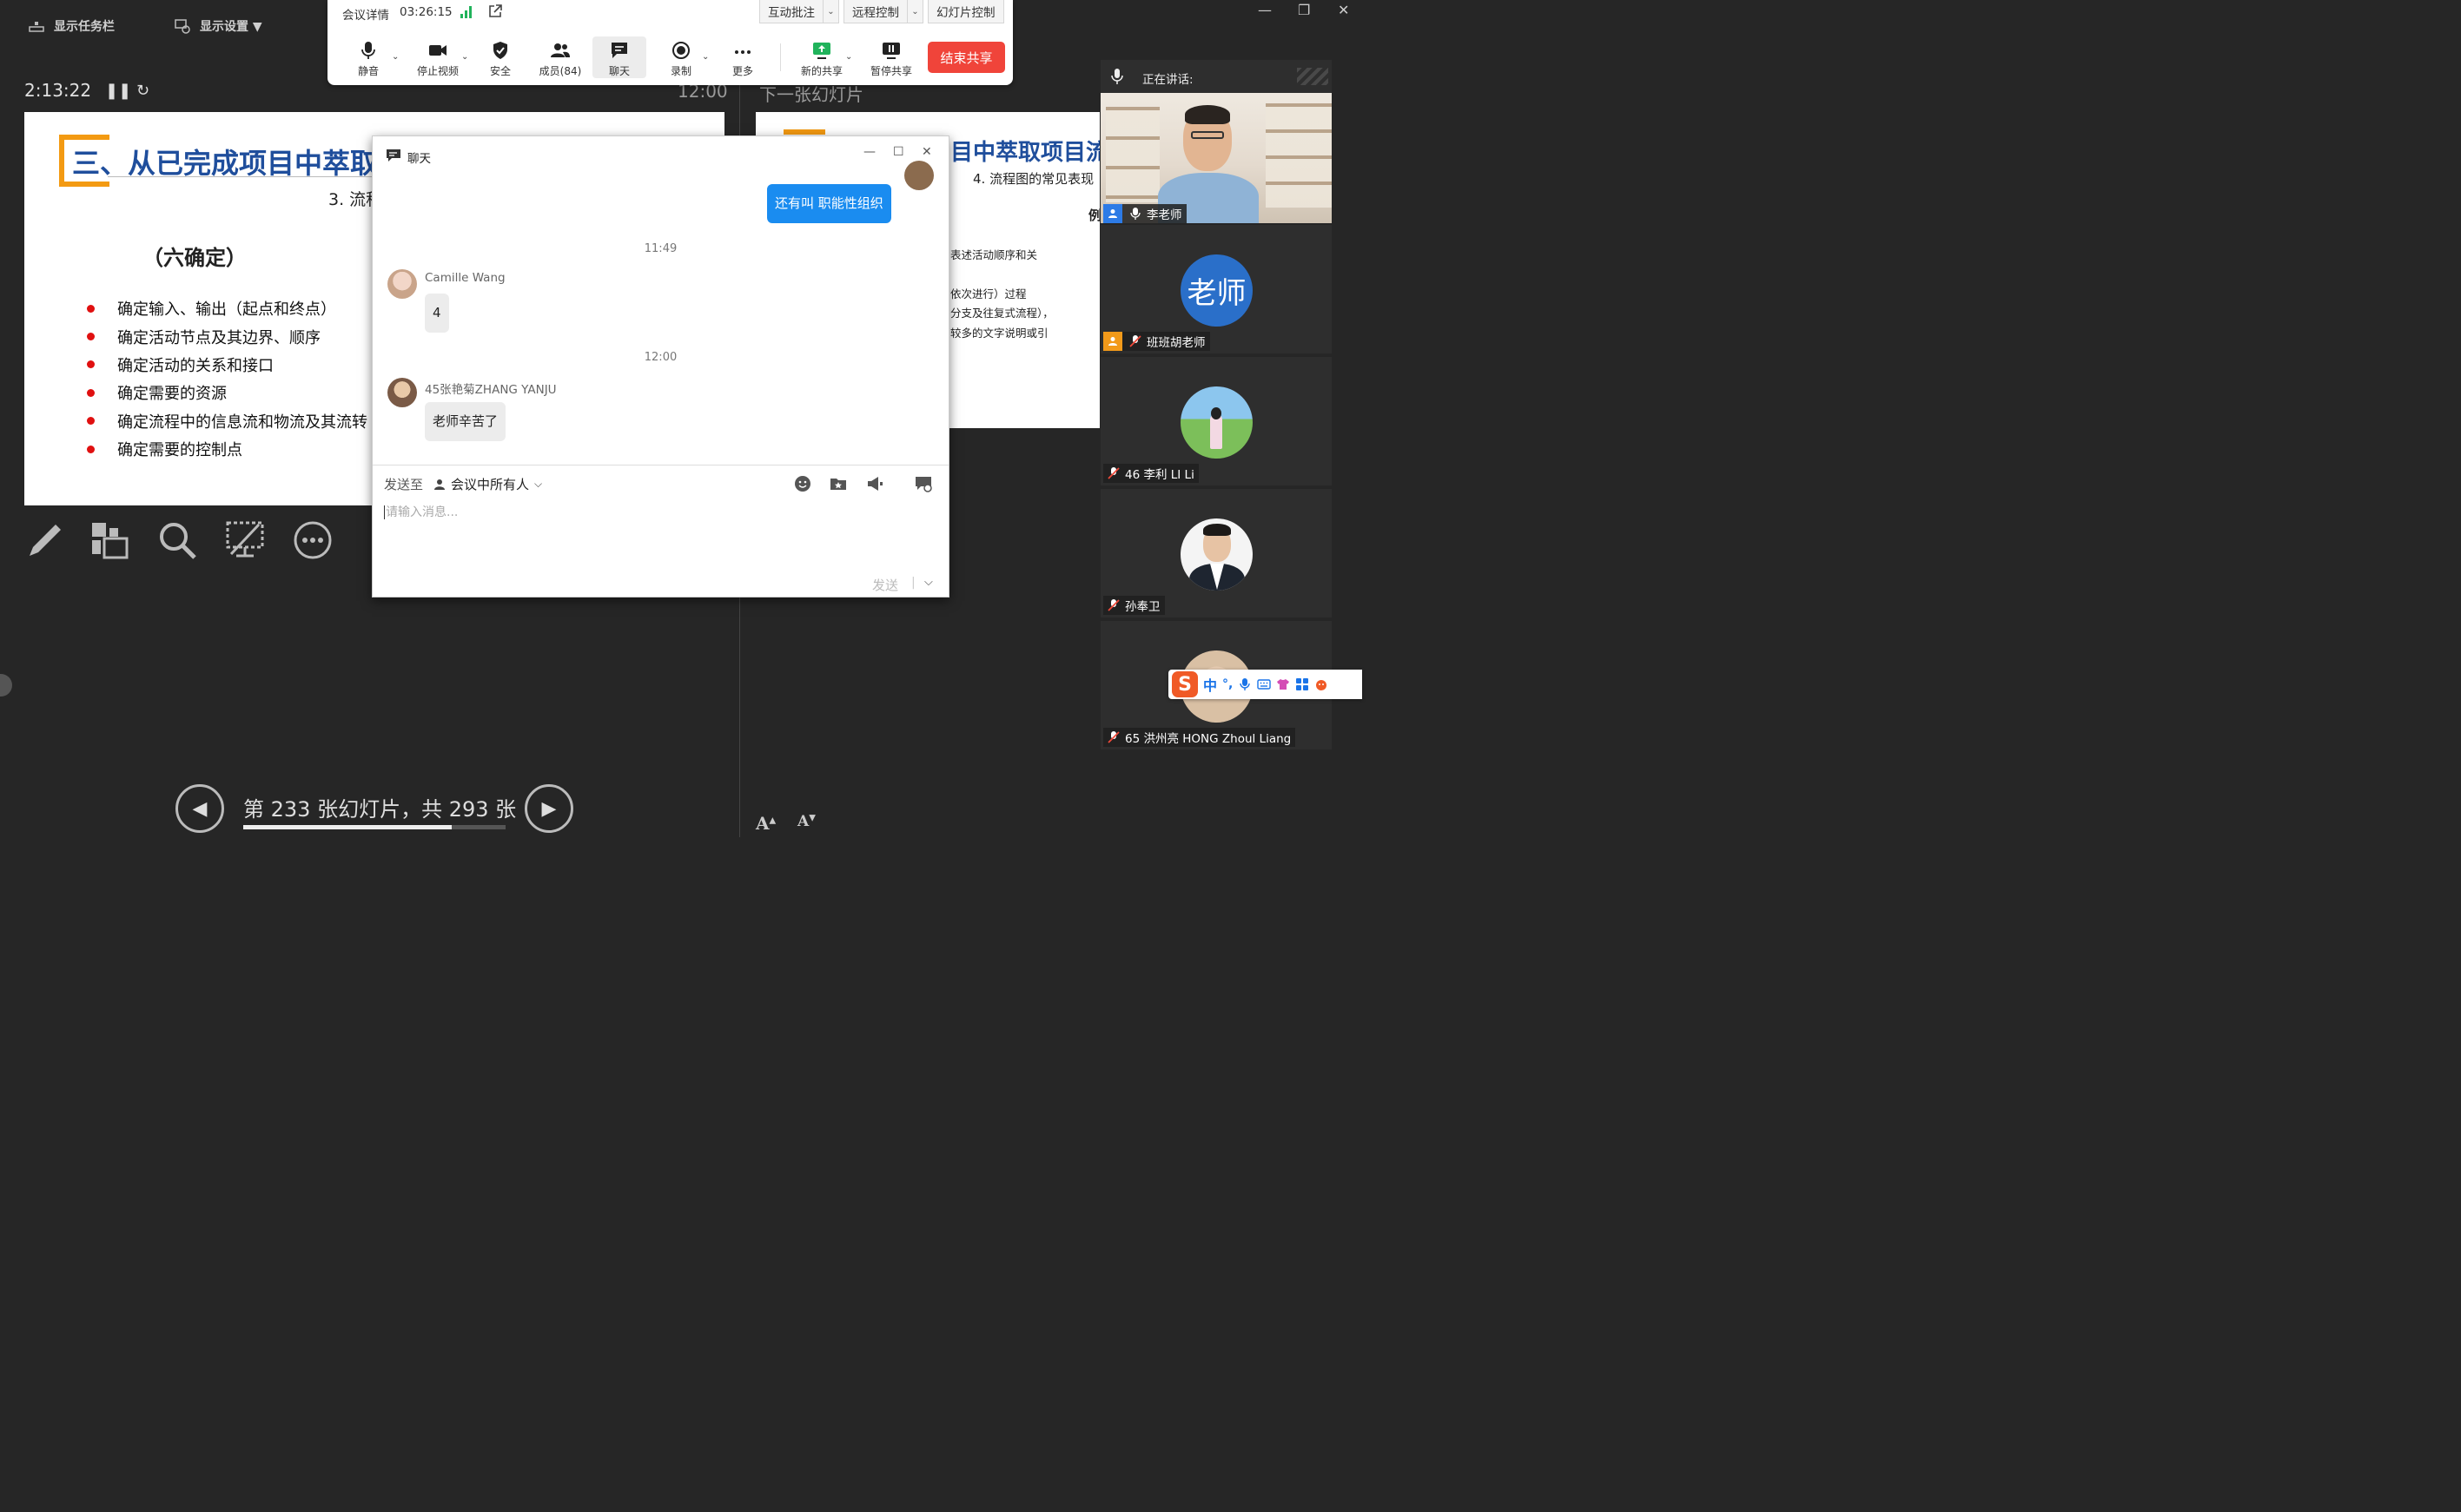 Image resolution: width=2461 pixels, height=1512 pixels. Describe the element at coordinates (118, 91) in the screenshot. I see `pause-icon: ❚❚` at that location.